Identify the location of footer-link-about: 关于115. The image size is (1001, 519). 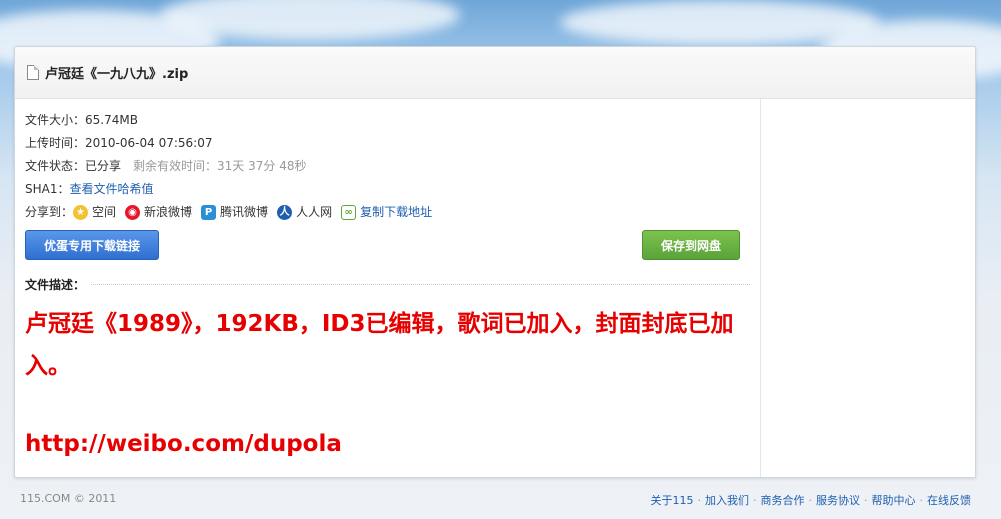
(672, 500).